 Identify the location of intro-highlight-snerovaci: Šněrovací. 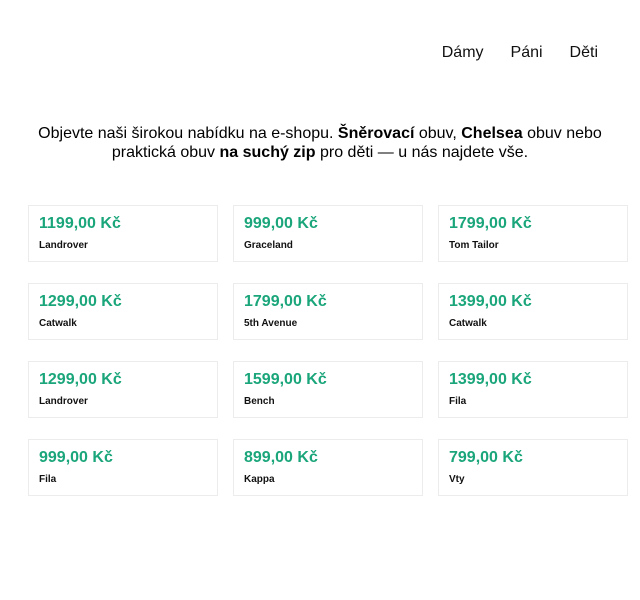
(376, 133).